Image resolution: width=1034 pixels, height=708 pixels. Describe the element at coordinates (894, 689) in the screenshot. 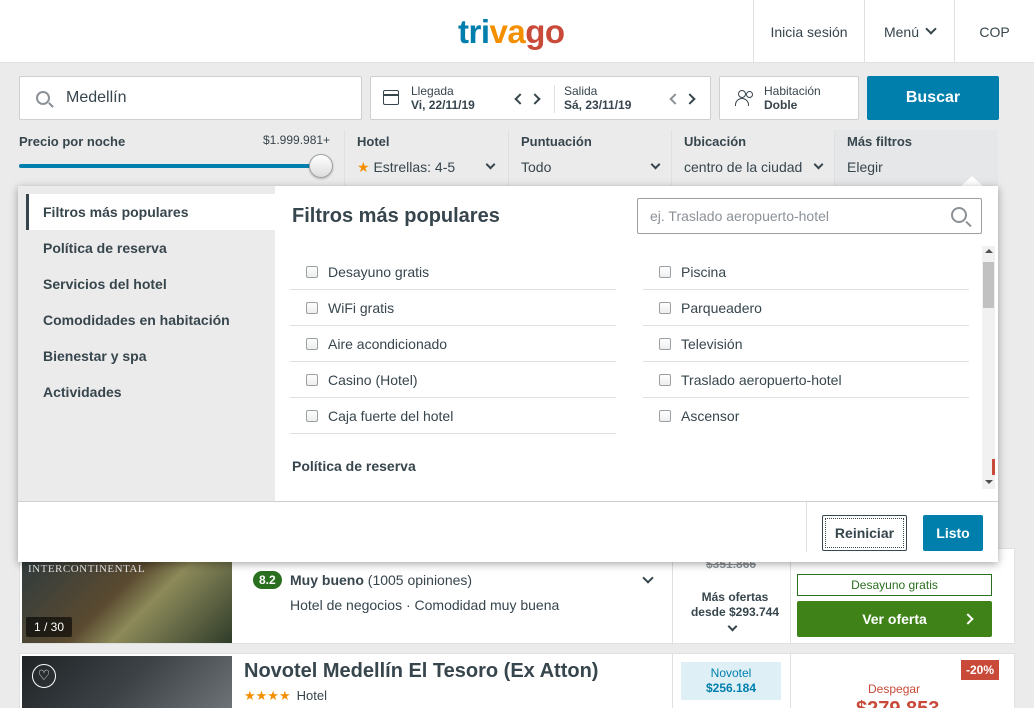

I see `provider-name: Despegar` at that location.